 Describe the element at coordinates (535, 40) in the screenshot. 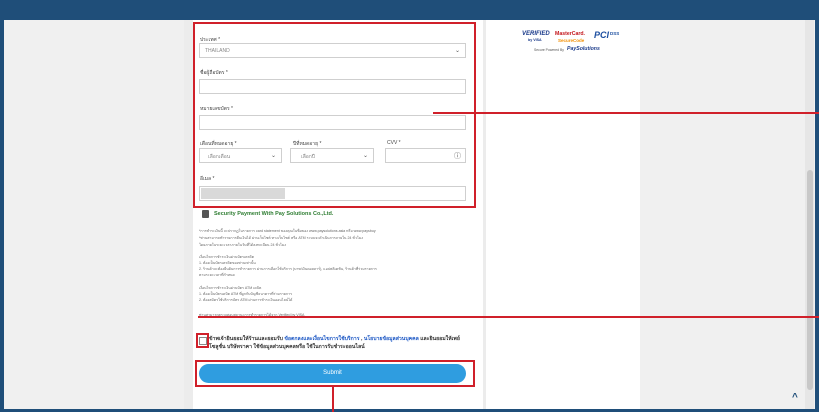

I see `verified-by-visa-sub: by VISA` at that location.